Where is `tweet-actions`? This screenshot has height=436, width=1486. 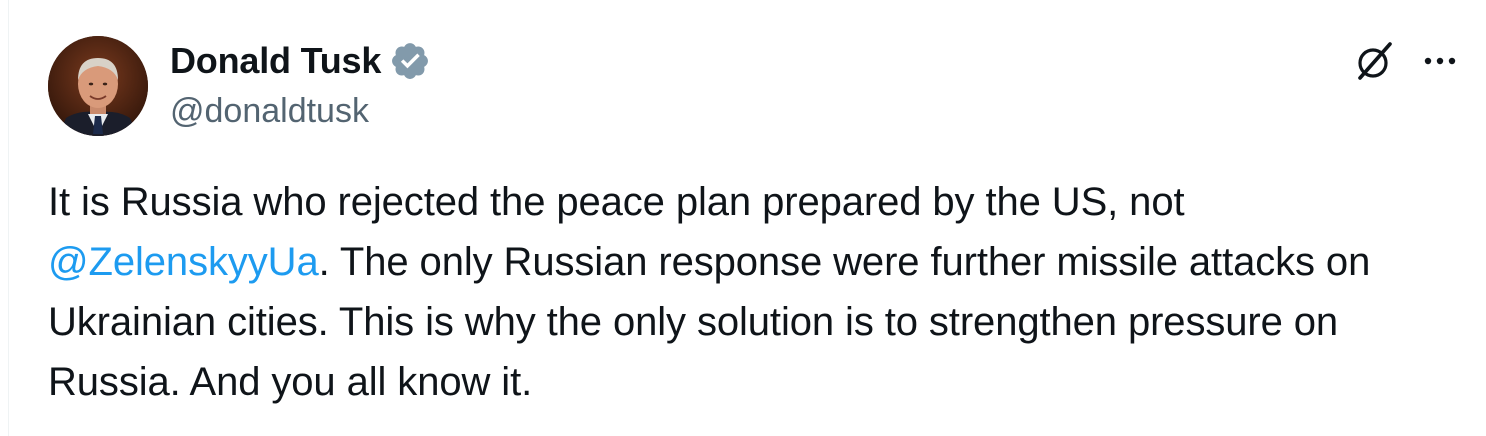 tweet-actions is located at coordinates (1407, 61).